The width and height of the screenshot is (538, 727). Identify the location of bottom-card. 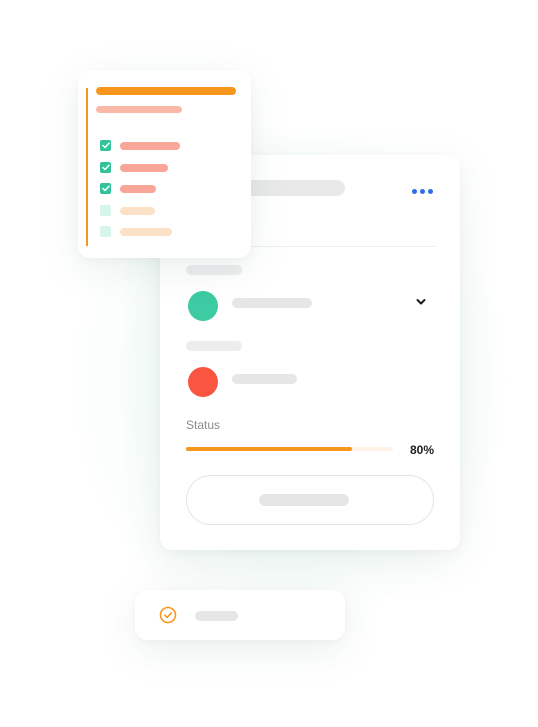
(240, 615).